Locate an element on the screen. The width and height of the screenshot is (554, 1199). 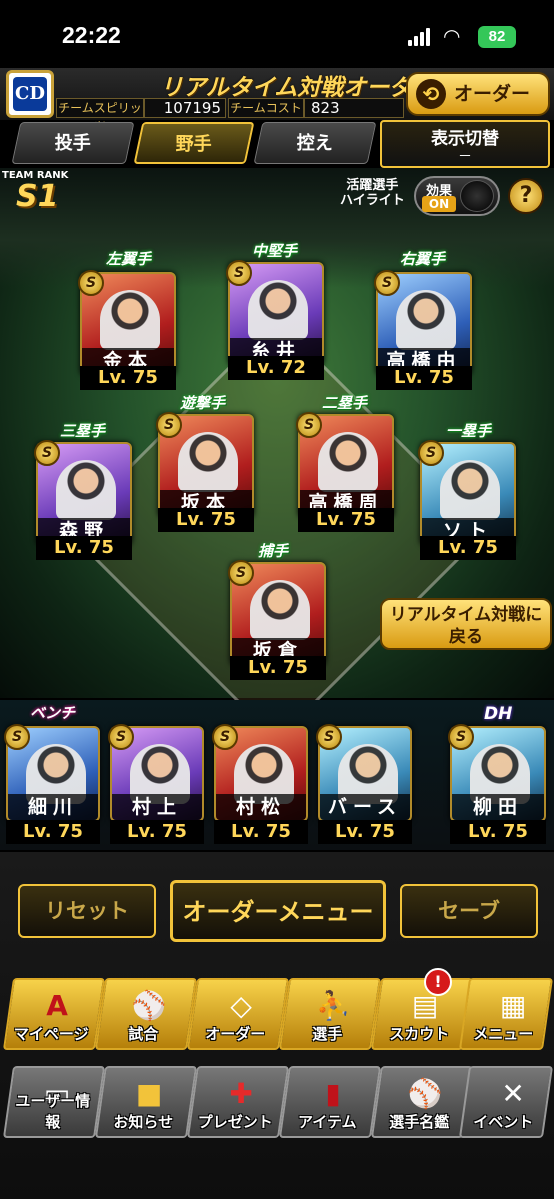
gift-icon: ✚ is located at coordinates (241, 1093).